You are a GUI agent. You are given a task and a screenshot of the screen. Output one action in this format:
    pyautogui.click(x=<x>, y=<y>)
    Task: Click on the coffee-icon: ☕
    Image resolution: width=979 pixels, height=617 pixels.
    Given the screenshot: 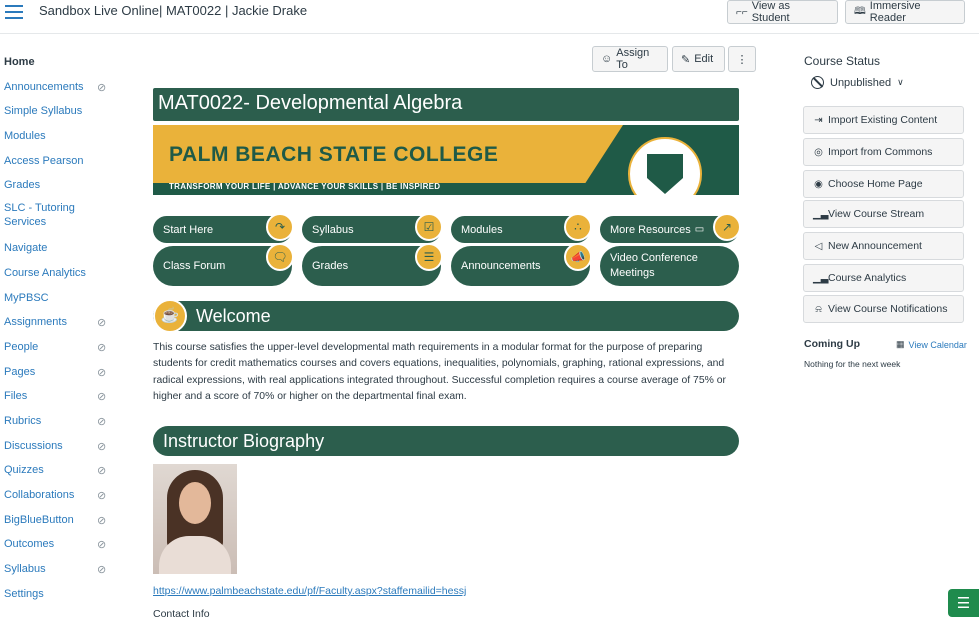 What is the action you would take?
    pyautogui.click(x=170, y=316)
    